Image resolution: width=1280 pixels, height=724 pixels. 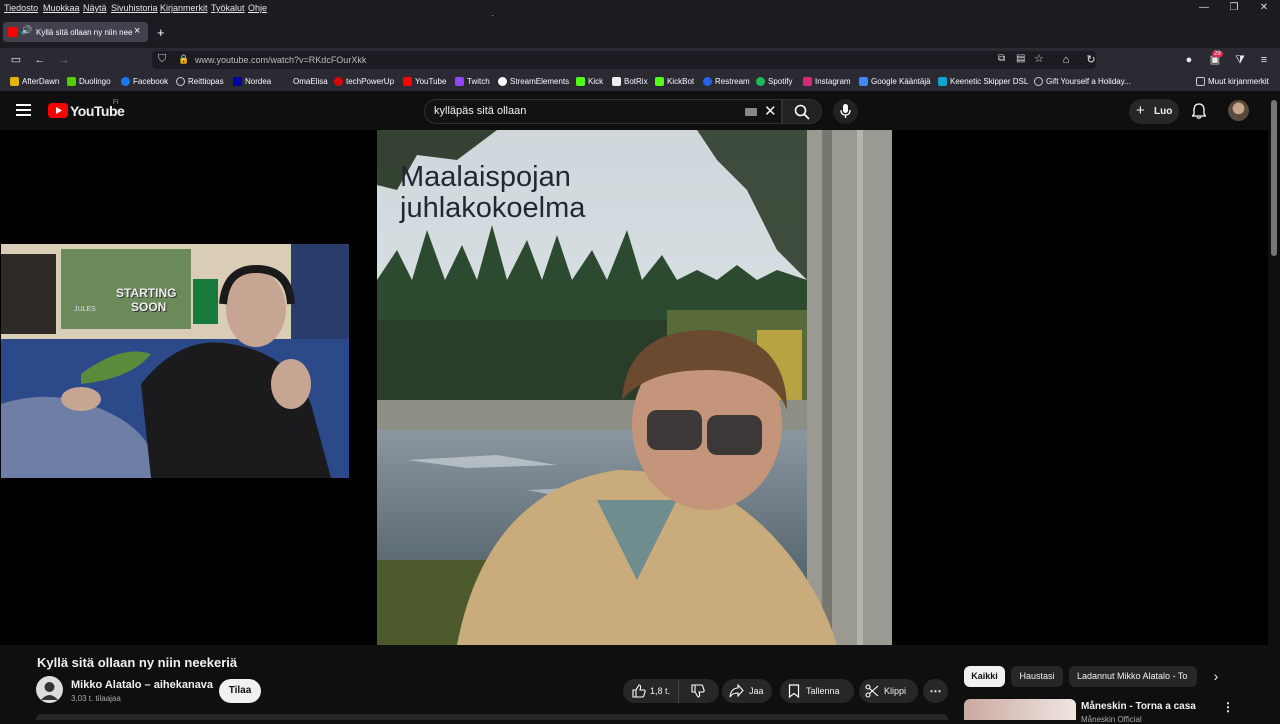 What do you see at coordinates (34, 81) in the screenshot?
I see `bookmark-afterdawn: AfterDawn` at bounding box center [34, 81].